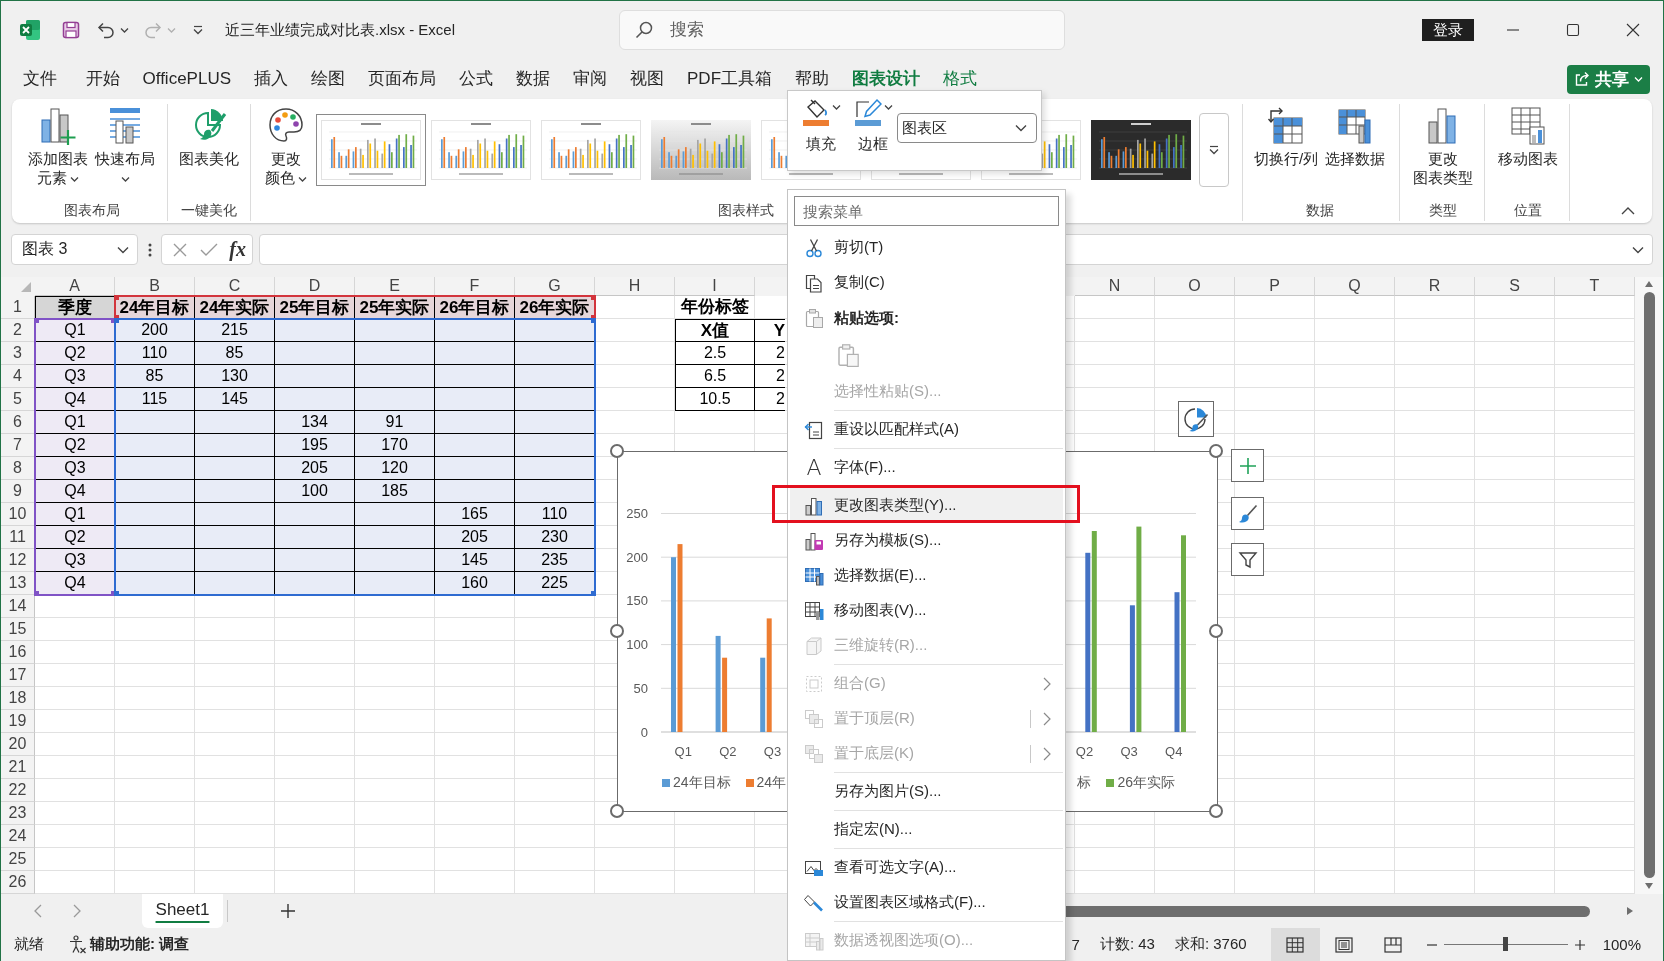 This screenshot has height=961, width=1664. What do you see at coordinates (770, 330) in the screenshot?
I see `table-header-cell: Y` at bounding box center [770, 330].